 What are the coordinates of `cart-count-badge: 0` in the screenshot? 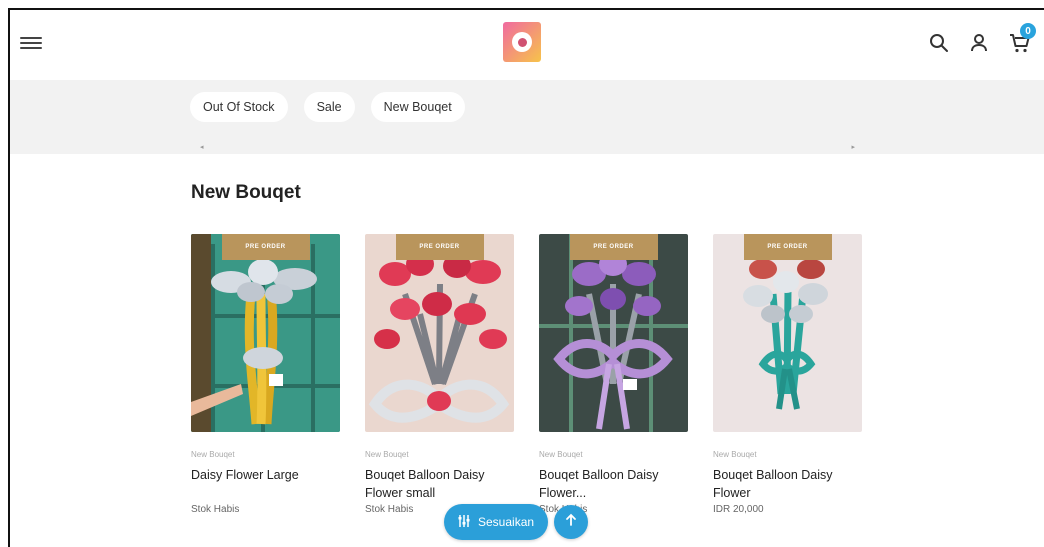 It's located at (1028, 31).